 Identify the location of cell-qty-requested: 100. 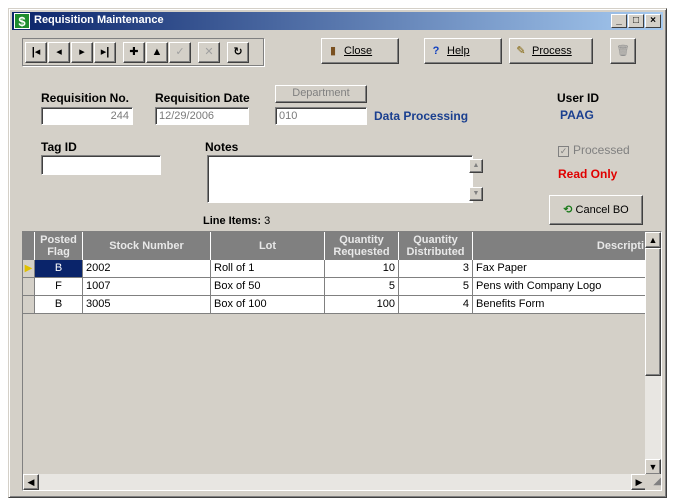
(362, 305).